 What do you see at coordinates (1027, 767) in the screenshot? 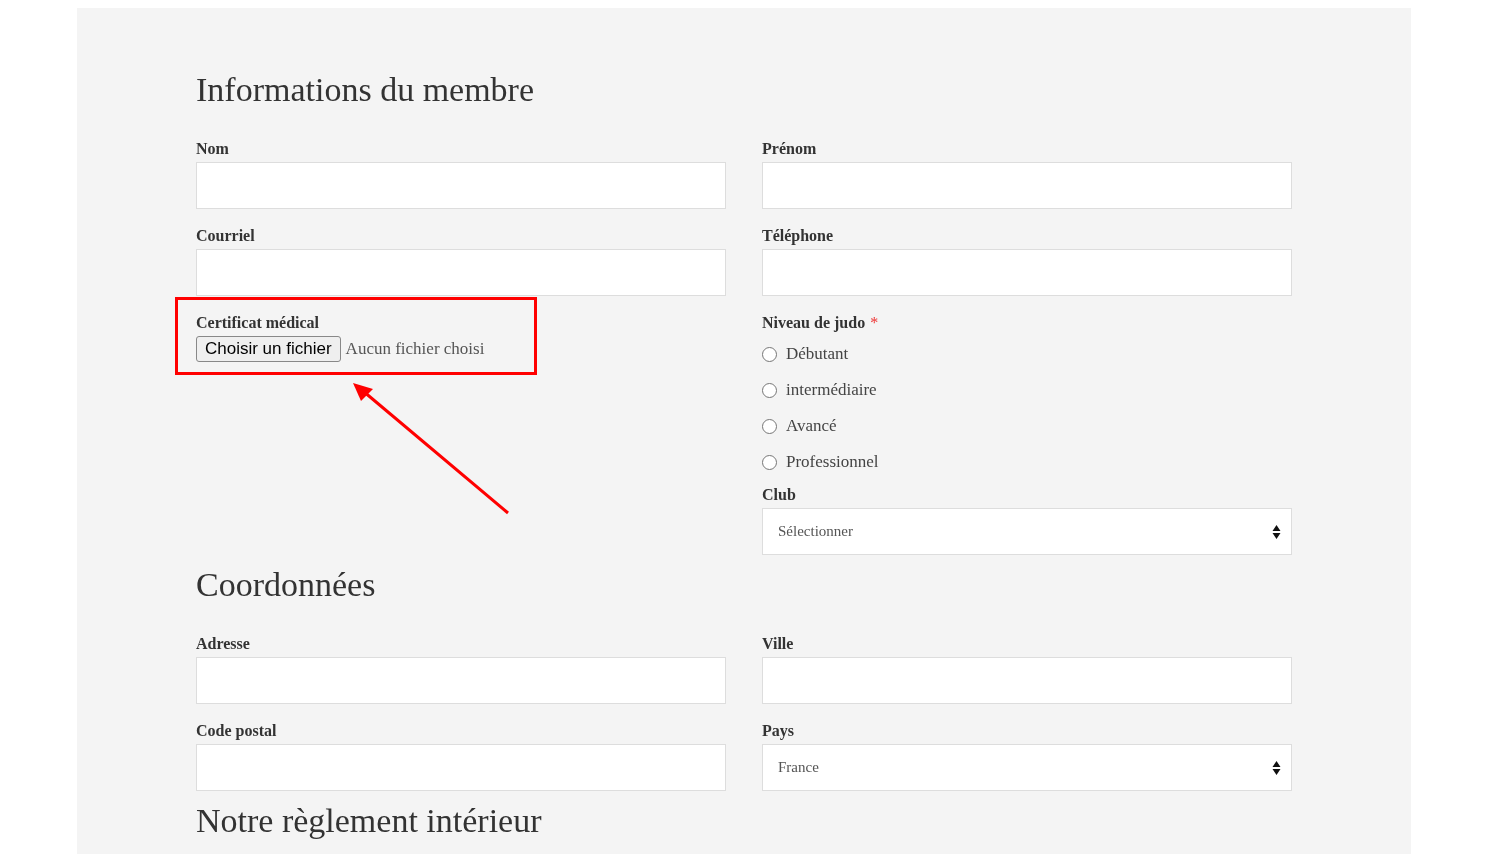
I see `select-field: France` at bounding box center [1027, 767].